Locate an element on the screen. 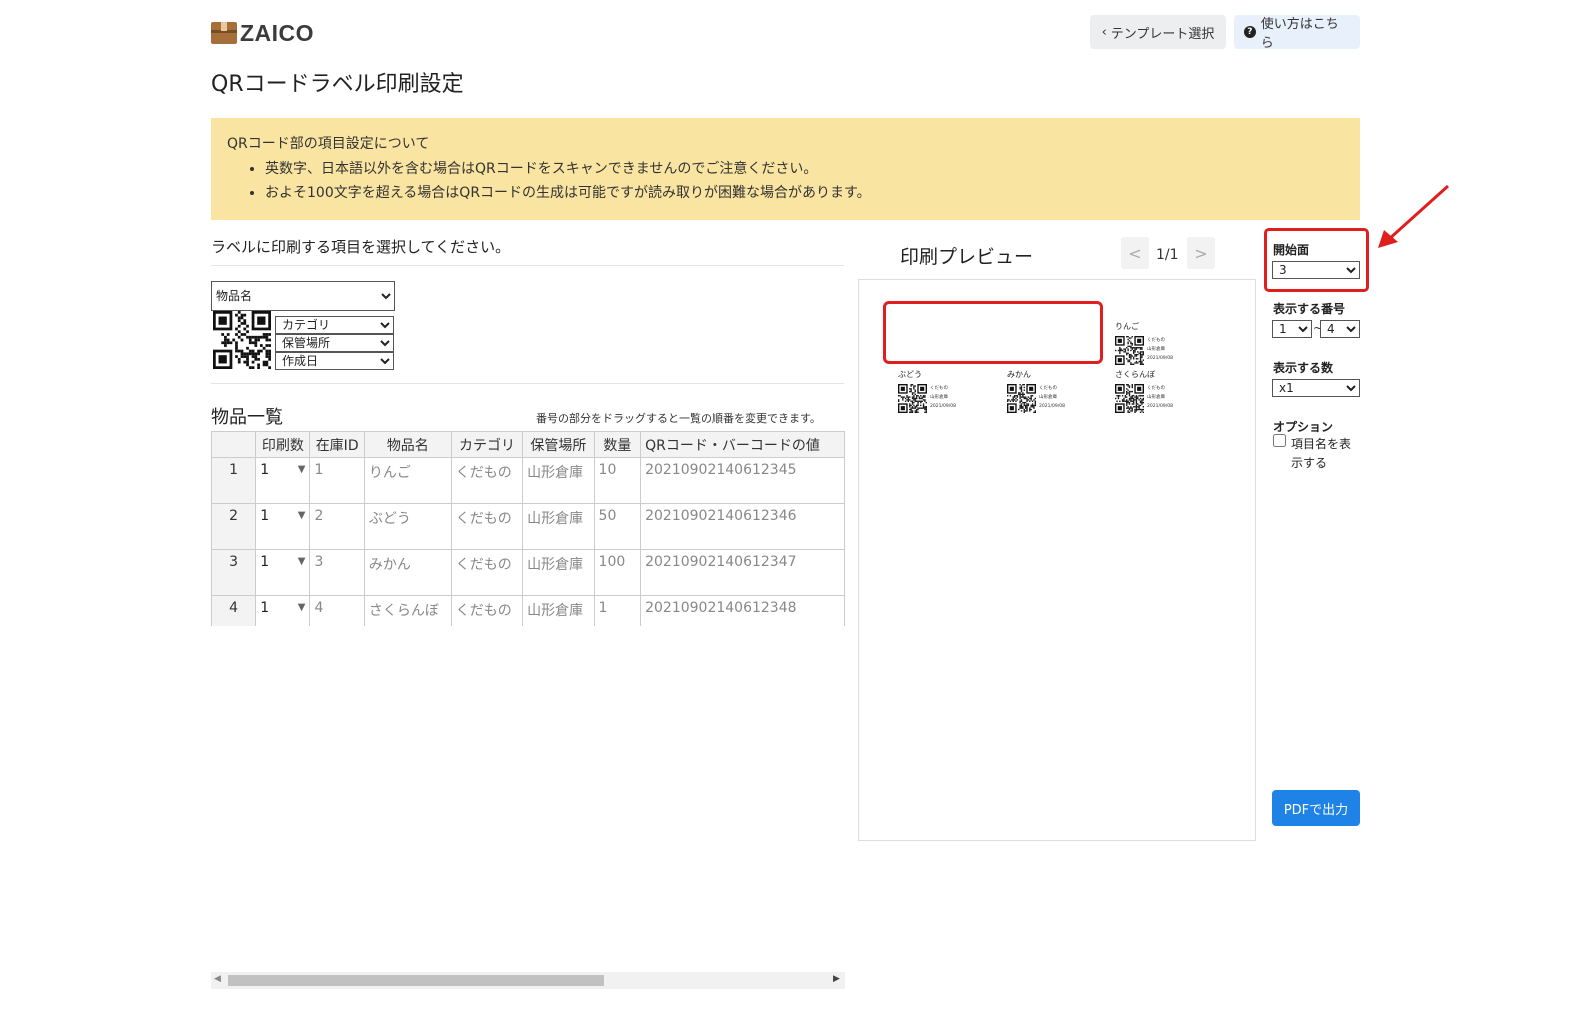 This screenshot has height=1013, width=1595. table-row: 1 1 ▼ 1 りんご くだもの 山形倉庫 10 20210902140612345 is located at coordinates (528, 480).